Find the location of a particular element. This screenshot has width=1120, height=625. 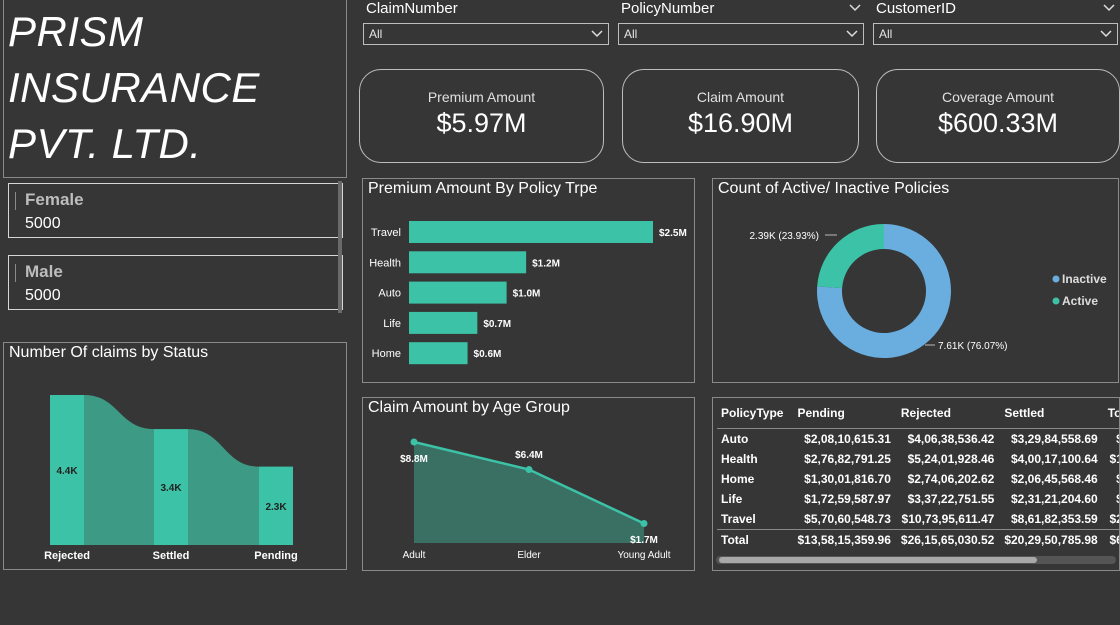

table-cell: $4,00,17,100.64 is located at coordinates (1054, 459).